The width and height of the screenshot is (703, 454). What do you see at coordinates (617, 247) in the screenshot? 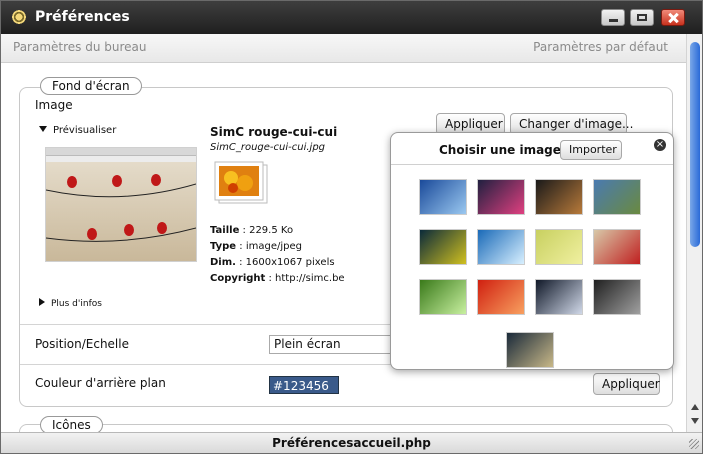
I see `wallpaper-thumbnail-birds-wall` at bounding box center [617, 247].